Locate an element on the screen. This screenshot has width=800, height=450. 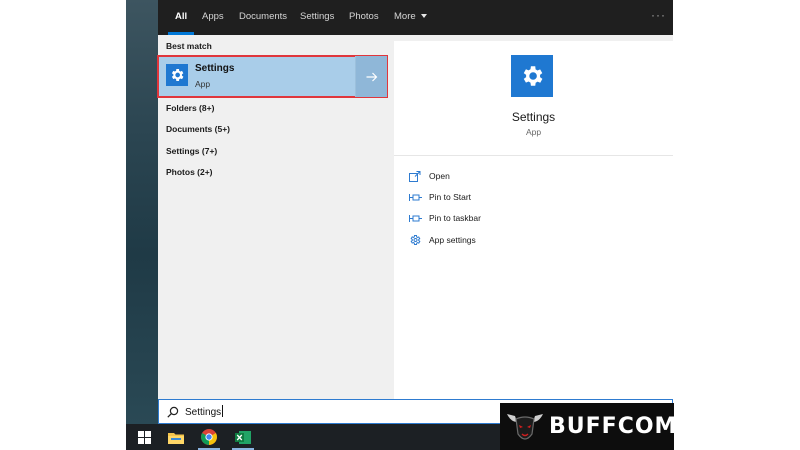
buffcom-watermark: BUFFCOM is located at coordinates (589, 426).